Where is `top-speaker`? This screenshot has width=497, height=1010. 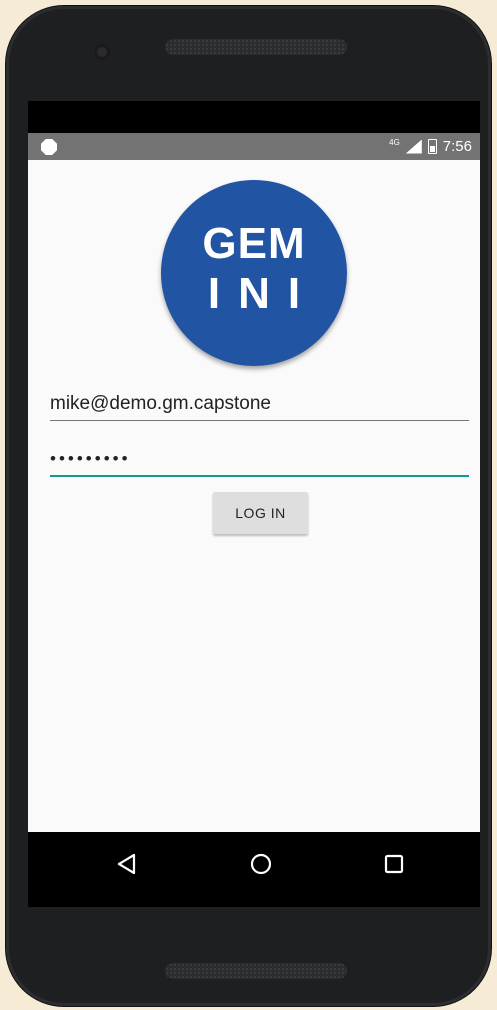
top-speaker is located at coordinates (256, 47).